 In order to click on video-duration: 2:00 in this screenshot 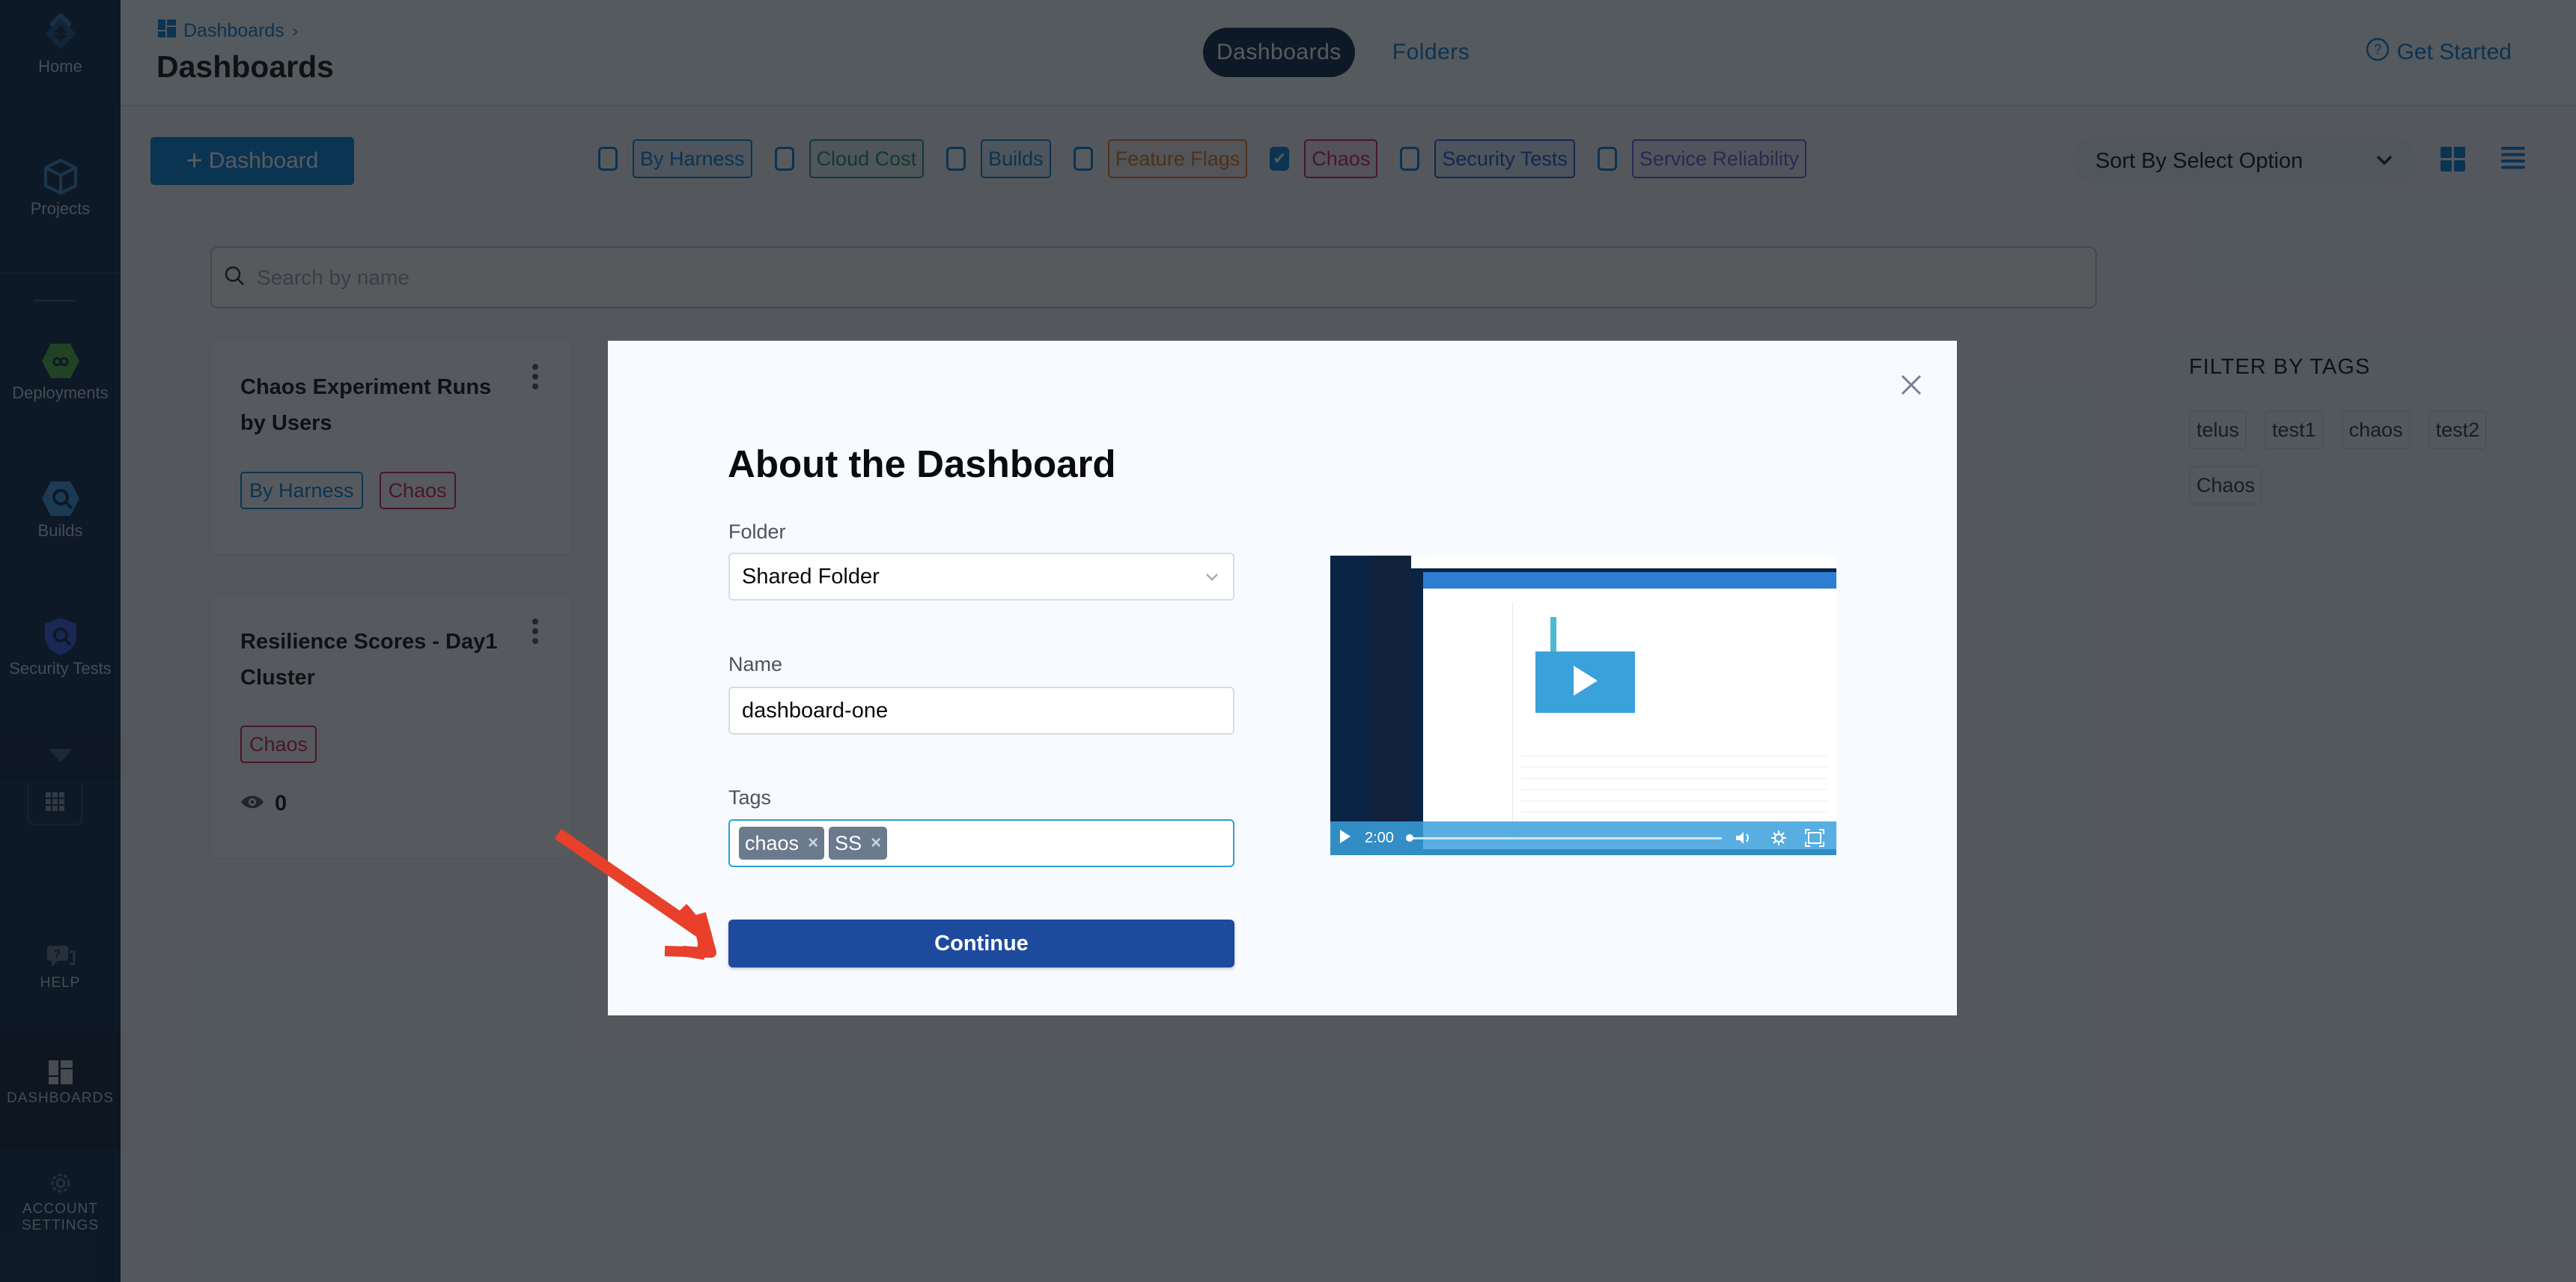, I will do `click(1379, 838)`.